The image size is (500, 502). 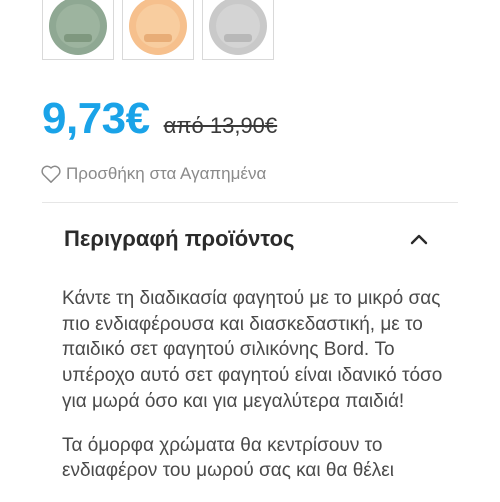 I want to click on wishlist-label: Προσθήκη στα Αγαπημένα, so click(x=166, y=173).